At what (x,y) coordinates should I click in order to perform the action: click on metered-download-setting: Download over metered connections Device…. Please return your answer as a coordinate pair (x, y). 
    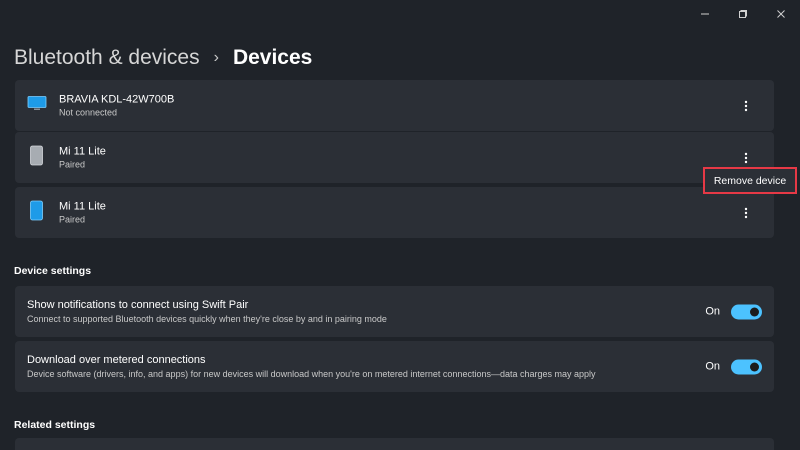
    Looking at the image, I should click on (394, 366).